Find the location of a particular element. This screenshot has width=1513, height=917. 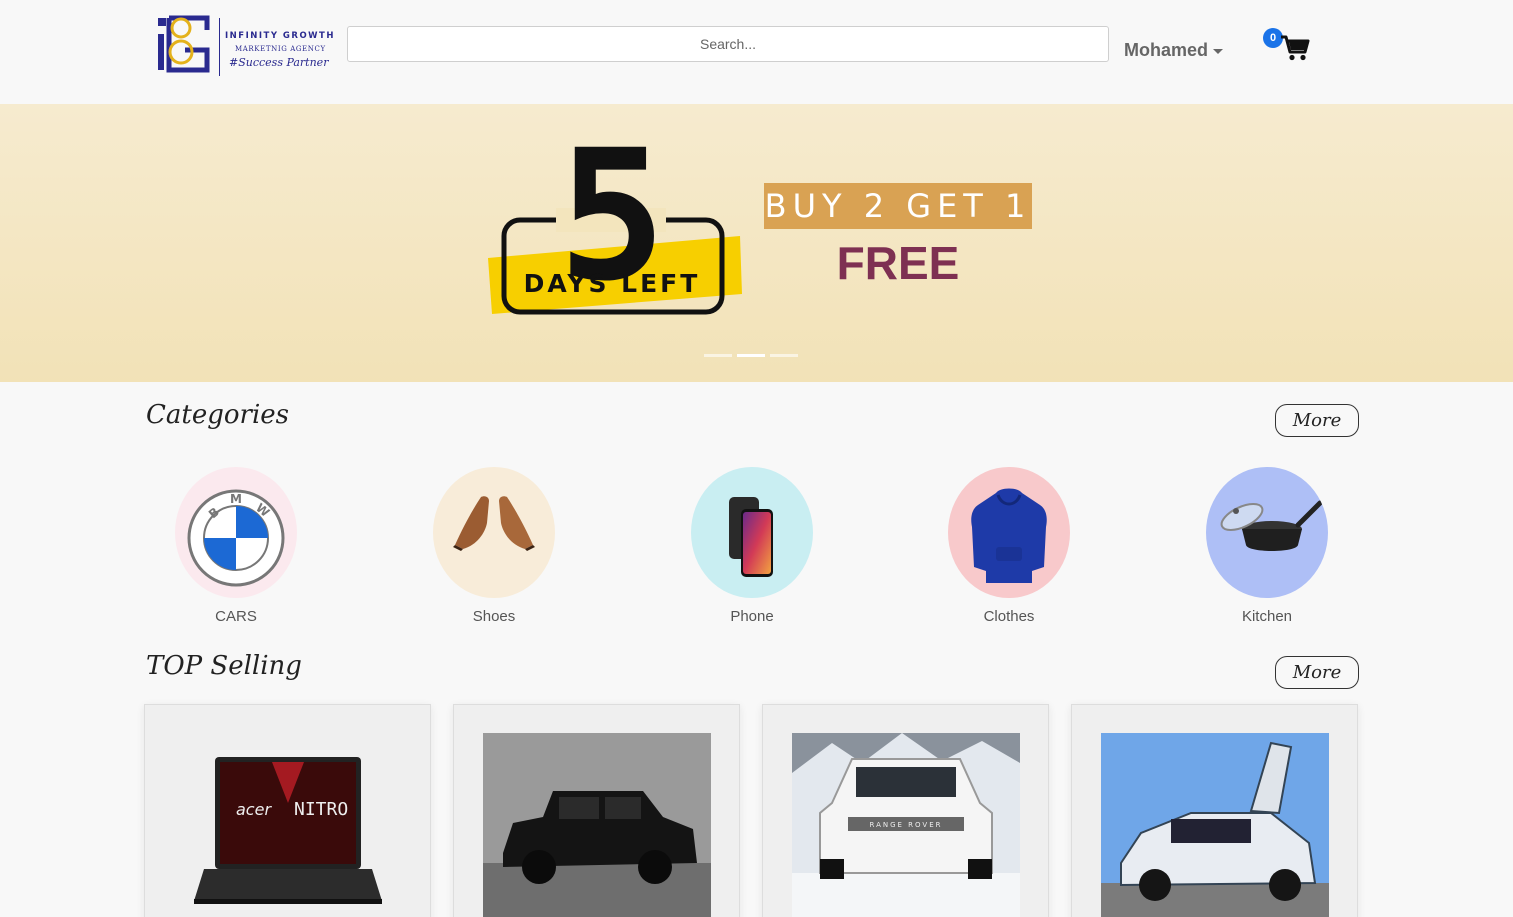

carousel-indicators is located at coordinates (751, 355).